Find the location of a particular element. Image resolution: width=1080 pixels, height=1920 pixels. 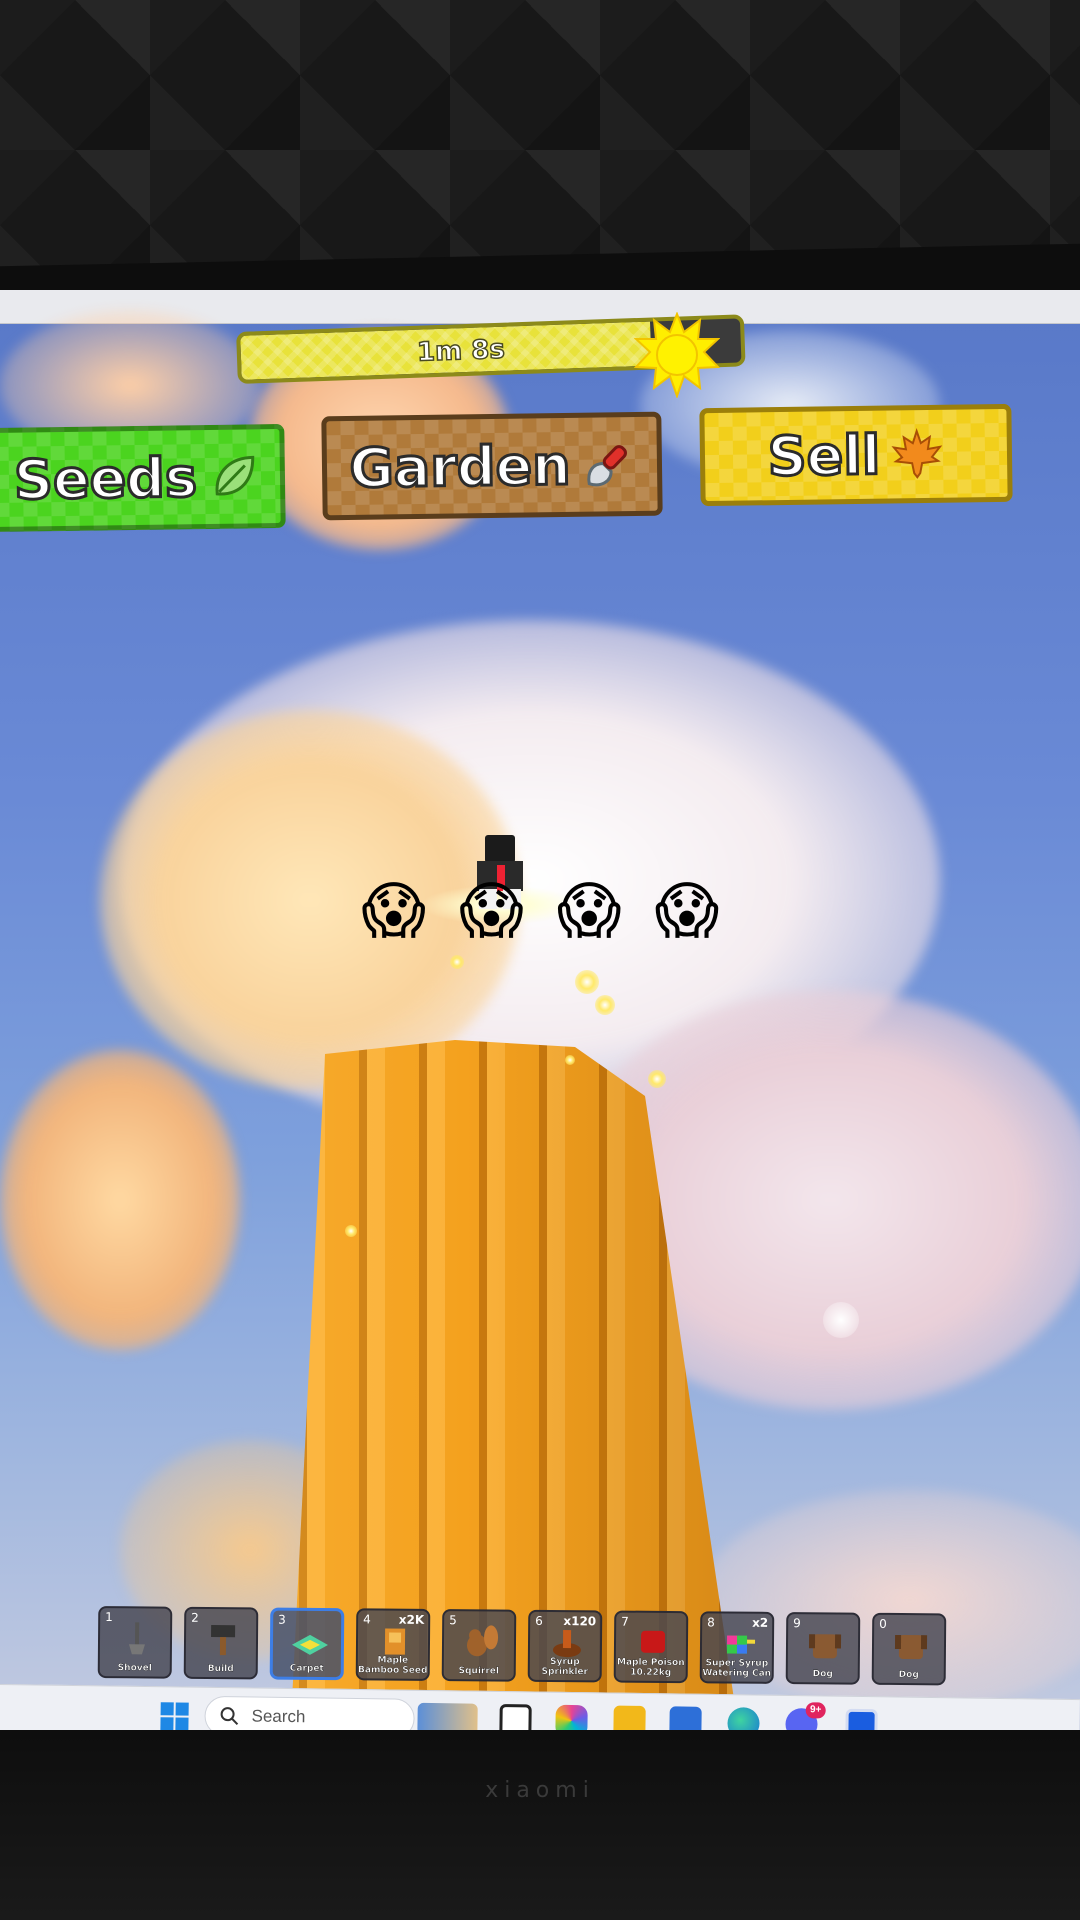

slot-number: 8 is located at coordinates (711, 1622).